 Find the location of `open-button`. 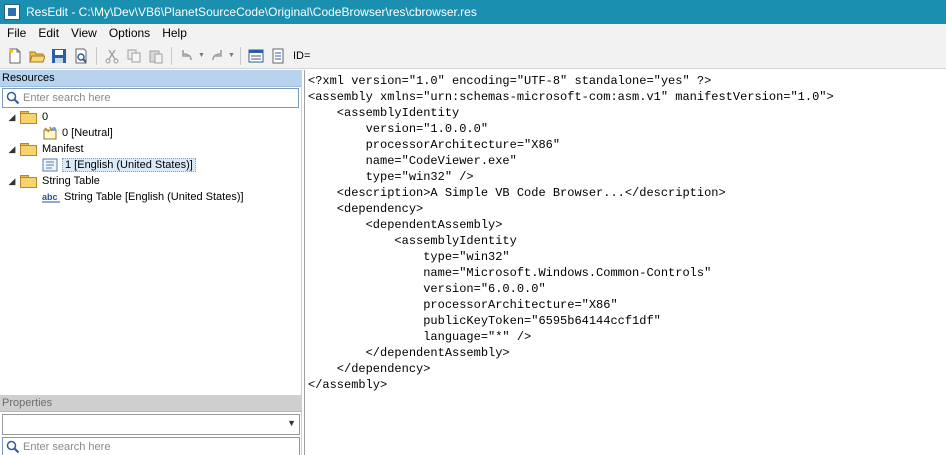

open-button is located at coordinates (37, 56).